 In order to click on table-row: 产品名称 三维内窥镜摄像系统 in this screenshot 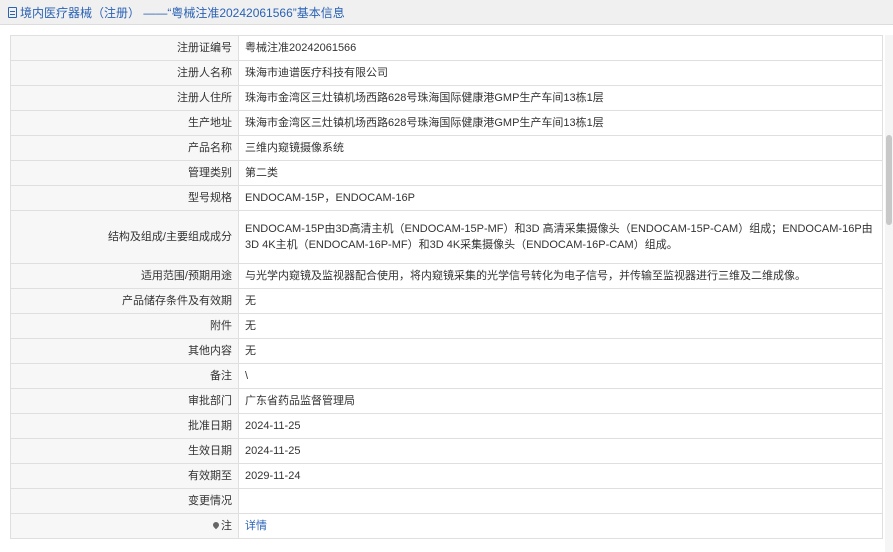, I will do `click(446, 148)`.